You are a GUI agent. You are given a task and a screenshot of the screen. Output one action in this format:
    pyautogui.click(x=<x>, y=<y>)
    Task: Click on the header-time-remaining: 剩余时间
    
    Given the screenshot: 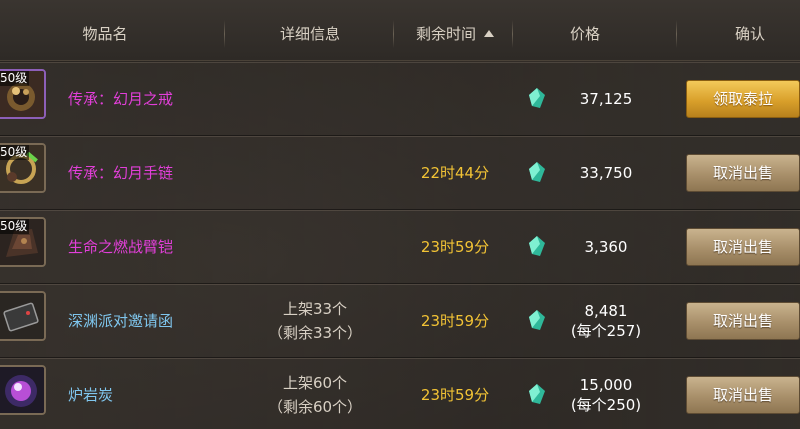 What is the action you would take?
    pyautogui.click(x=455, y=34)
    